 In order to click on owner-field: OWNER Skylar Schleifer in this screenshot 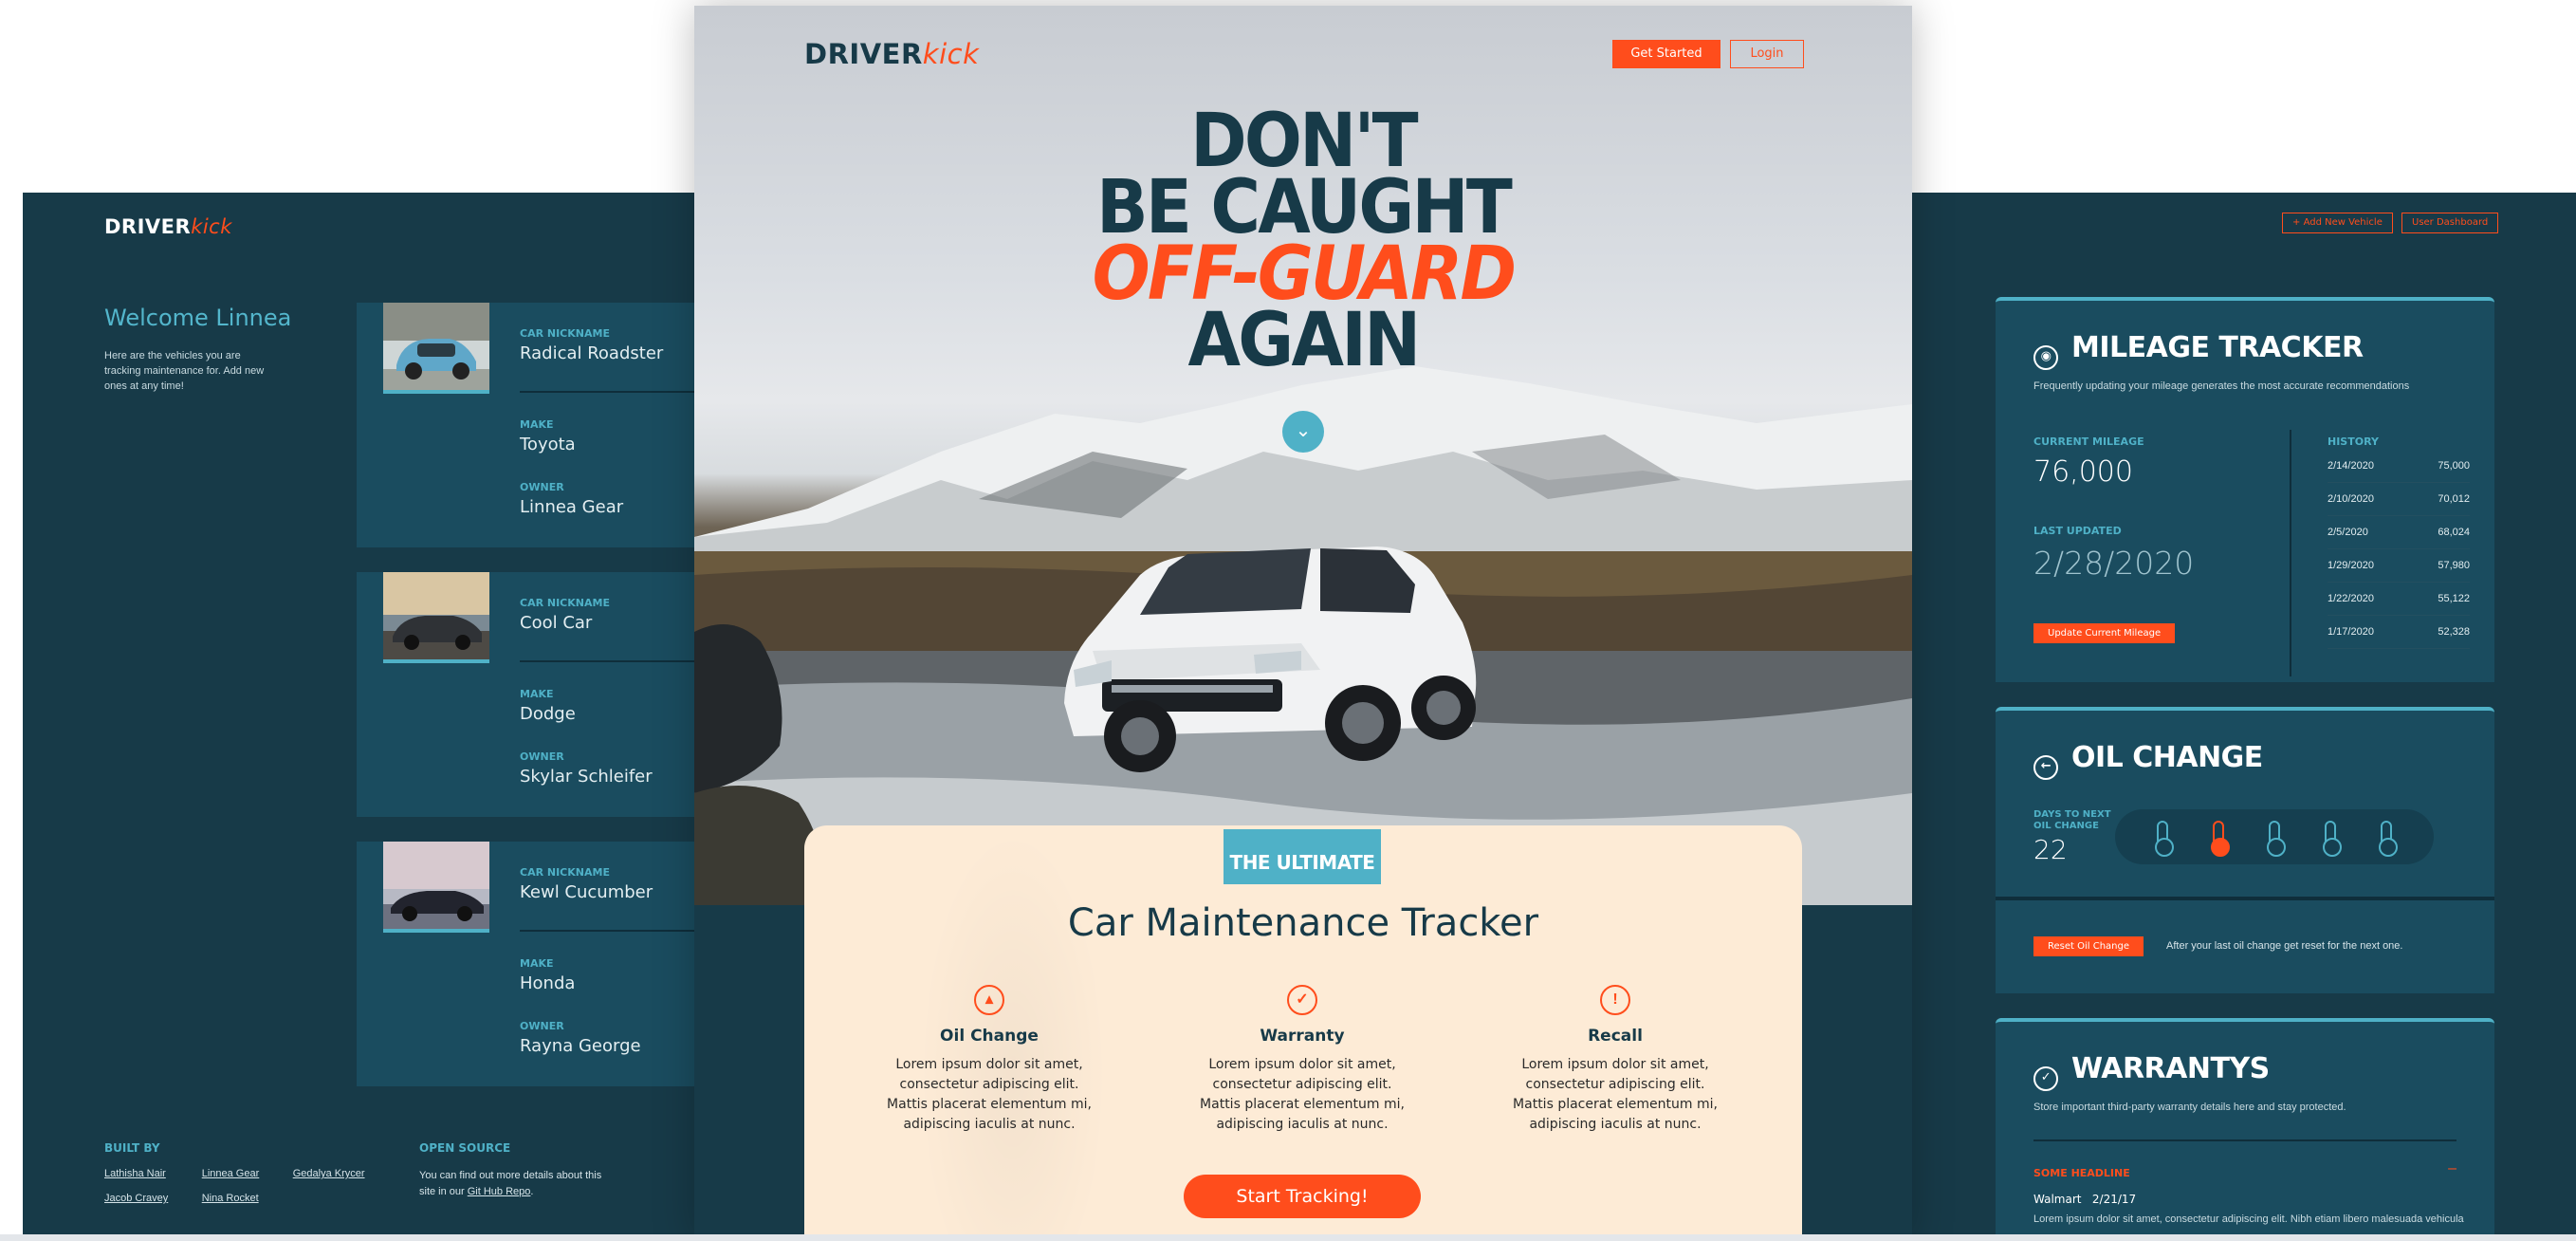, I will do `click(586, 768)`.